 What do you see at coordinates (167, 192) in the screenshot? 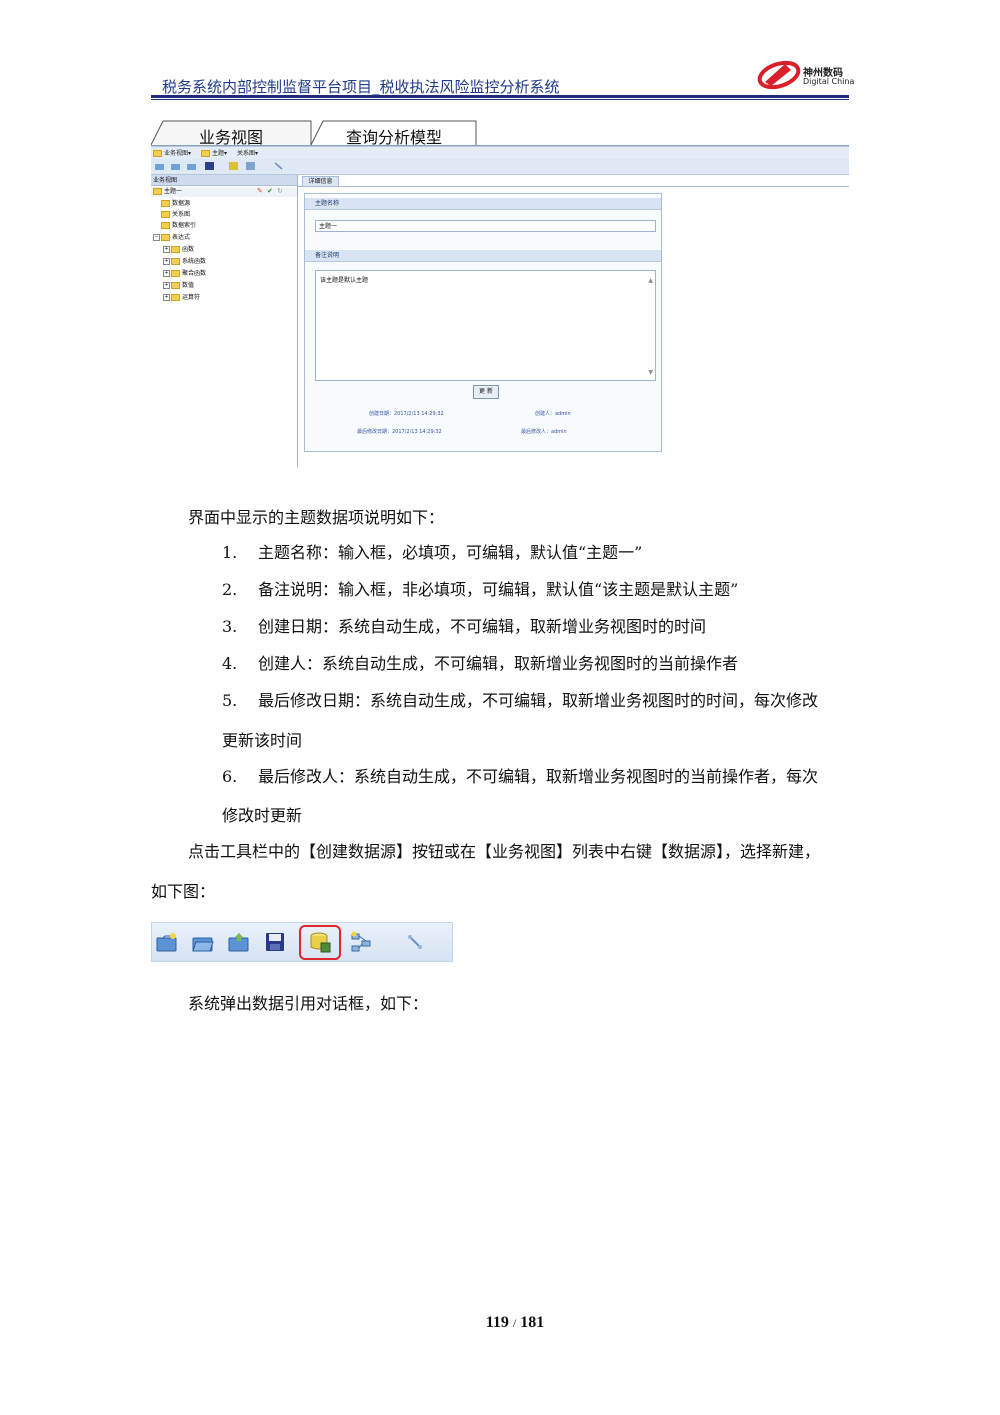
I see `tree-node-root: 主题一` at bounding box center [167, 192].